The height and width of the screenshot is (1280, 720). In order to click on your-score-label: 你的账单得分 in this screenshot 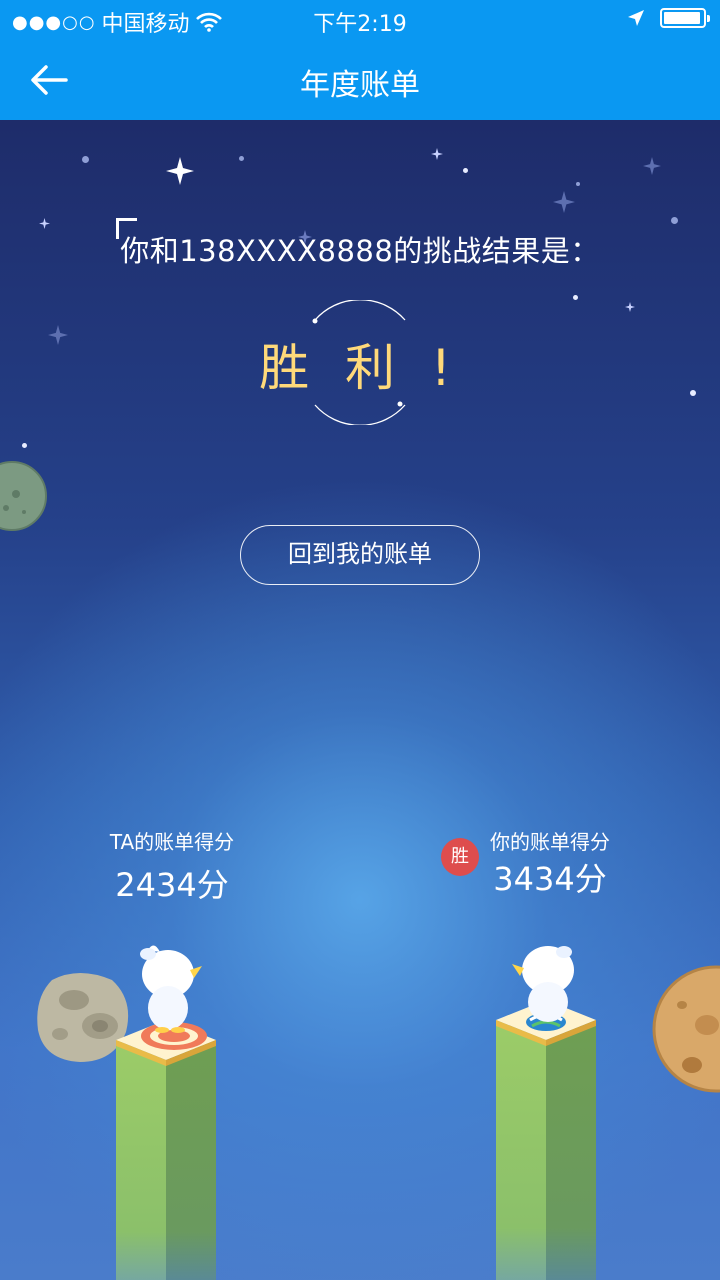, I will do `click(550, 842)`.